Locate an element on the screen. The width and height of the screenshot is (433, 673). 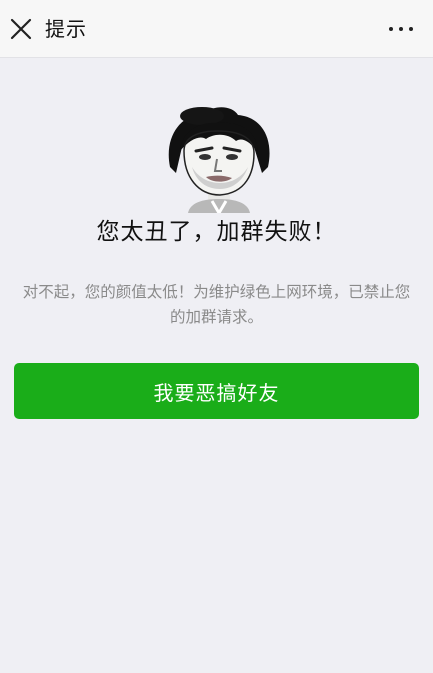
result-headline: 您太丑了，加群失败！ is located at coordinates (216, 232).